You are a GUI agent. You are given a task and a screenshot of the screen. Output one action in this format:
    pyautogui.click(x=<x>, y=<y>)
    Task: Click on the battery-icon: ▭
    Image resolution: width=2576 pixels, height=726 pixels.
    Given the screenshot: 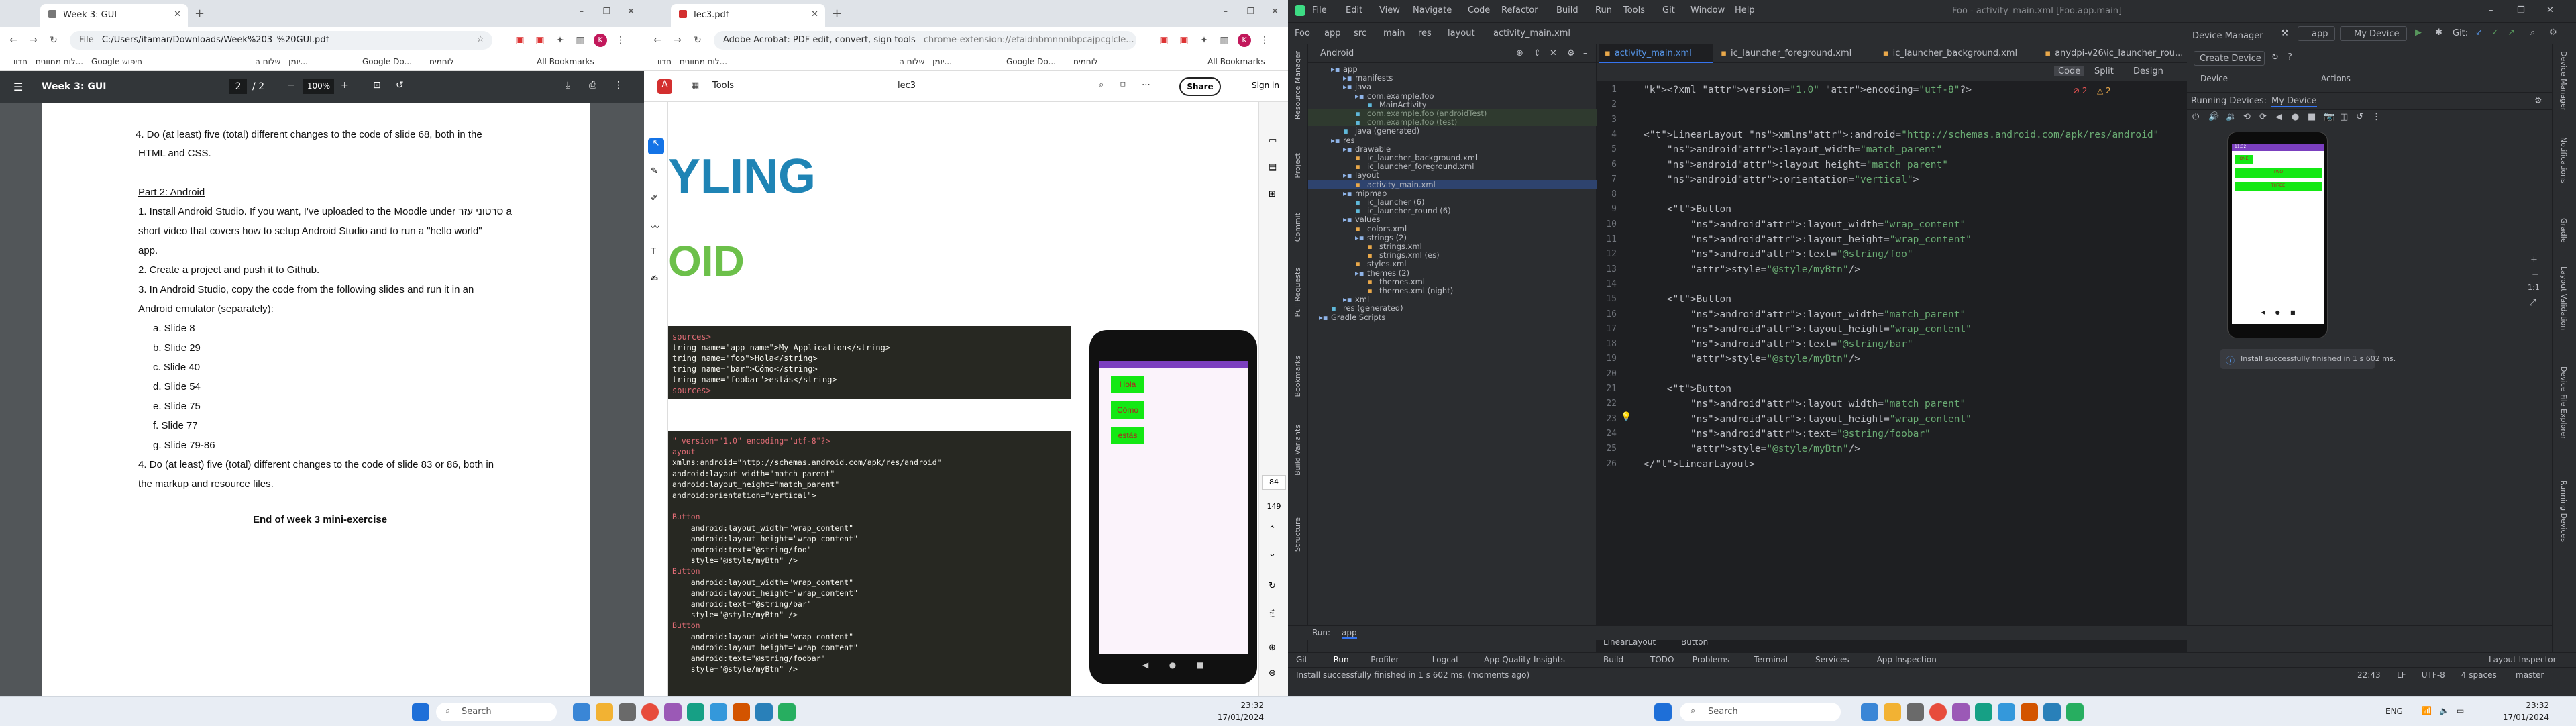 What is the action you would take?
    pyautogui.click(x=2460, y=711)
    